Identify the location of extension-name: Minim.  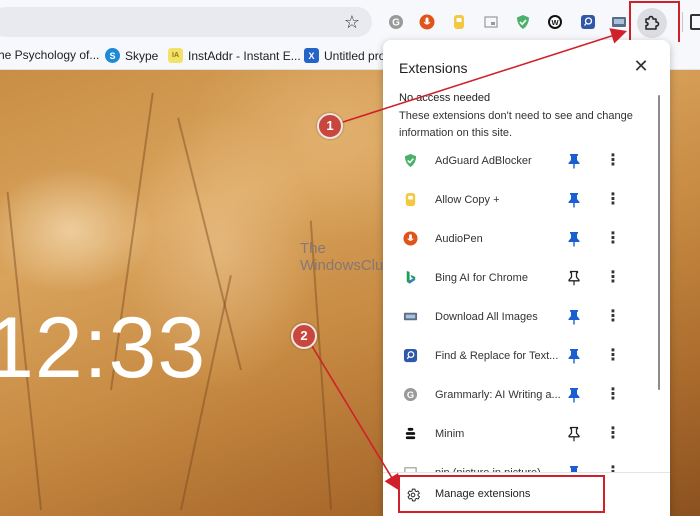
(450, 433).